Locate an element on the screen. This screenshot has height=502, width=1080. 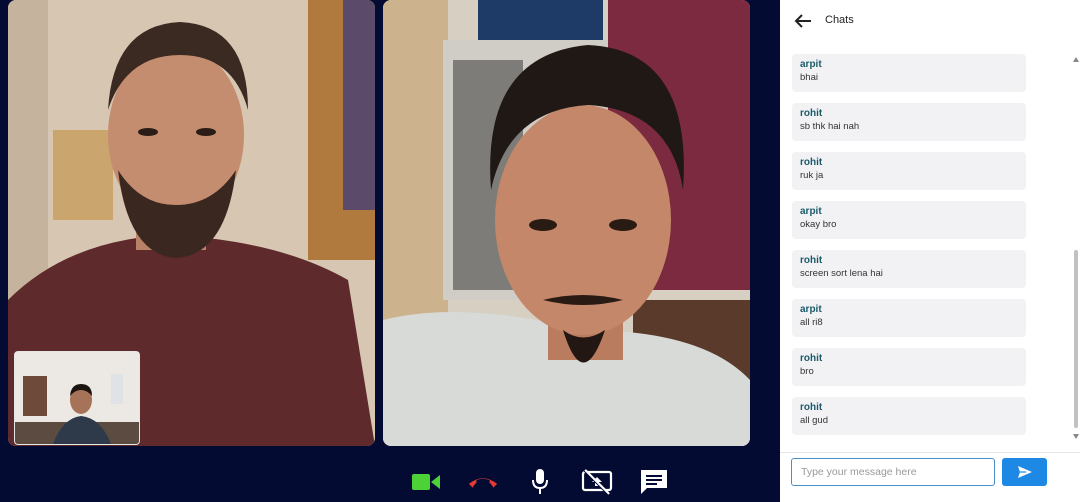
chat-toggle-button is located at coordinates (654, 482).